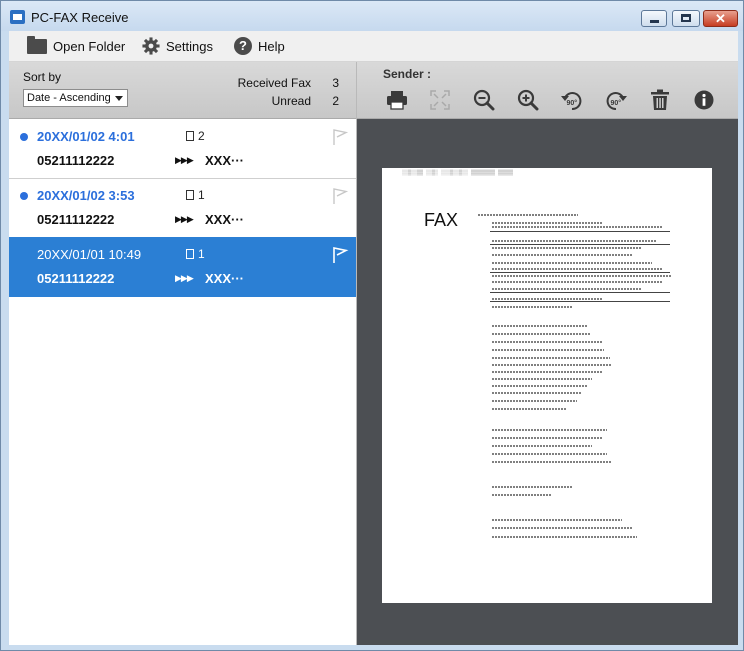 The height and width of the screenshot is (651, 744). I want to click on window-title: PC-FAX Receive, so click(80, 17).